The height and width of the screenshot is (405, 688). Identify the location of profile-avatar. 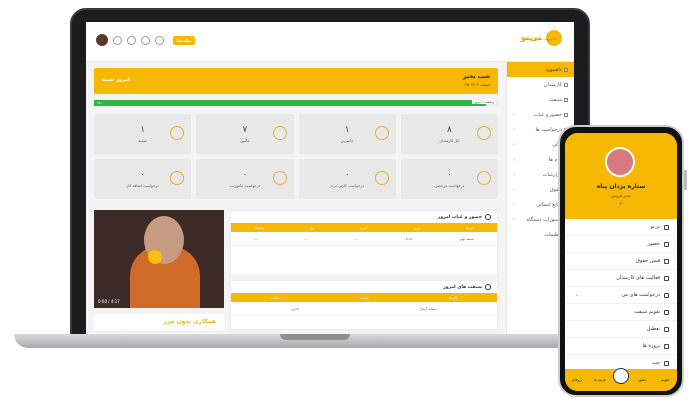
(620, 162).